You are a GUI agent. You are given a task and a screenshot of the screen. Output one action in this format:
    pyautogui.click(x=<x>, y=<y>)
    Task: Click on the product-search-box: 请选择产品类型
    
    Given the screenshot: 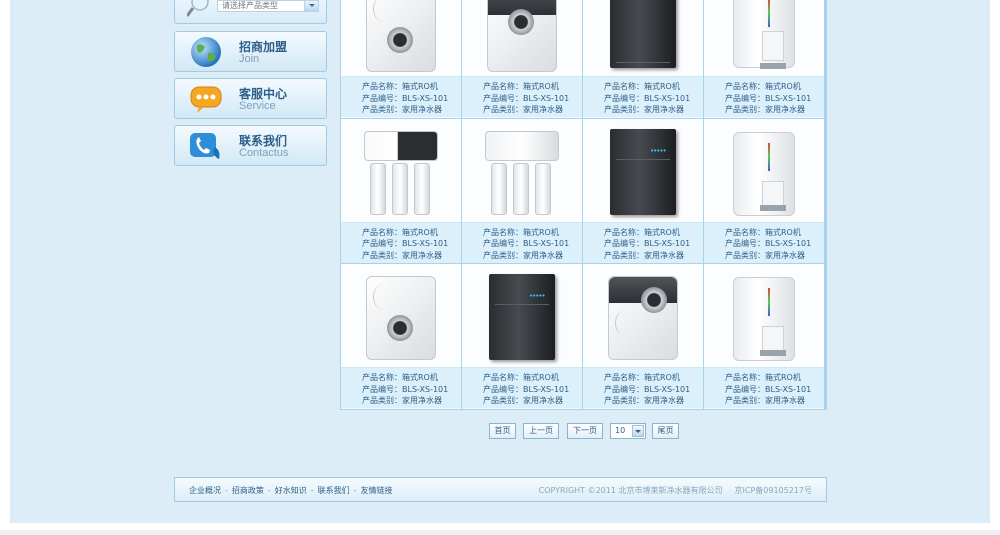 What is the action you would take?
    pyautogui.click(x=250, y=12)
    